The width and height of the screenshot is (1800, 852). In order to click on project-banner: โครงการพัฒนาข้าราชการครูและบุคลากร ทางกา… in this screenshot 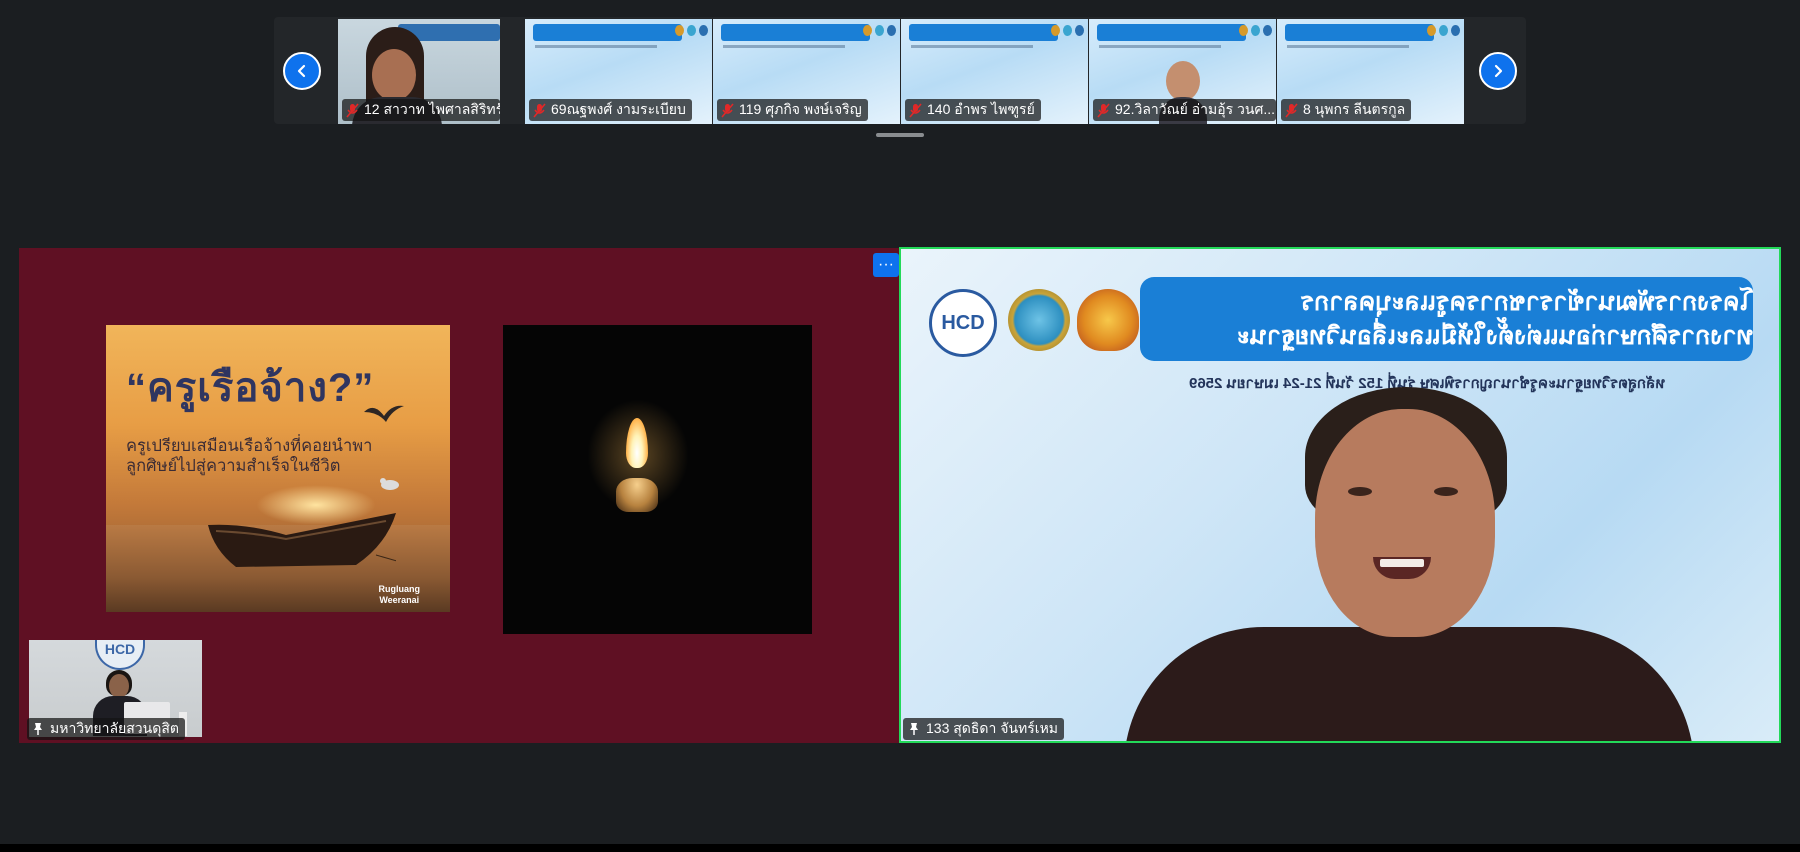, I will do `click(1446, 319)`.